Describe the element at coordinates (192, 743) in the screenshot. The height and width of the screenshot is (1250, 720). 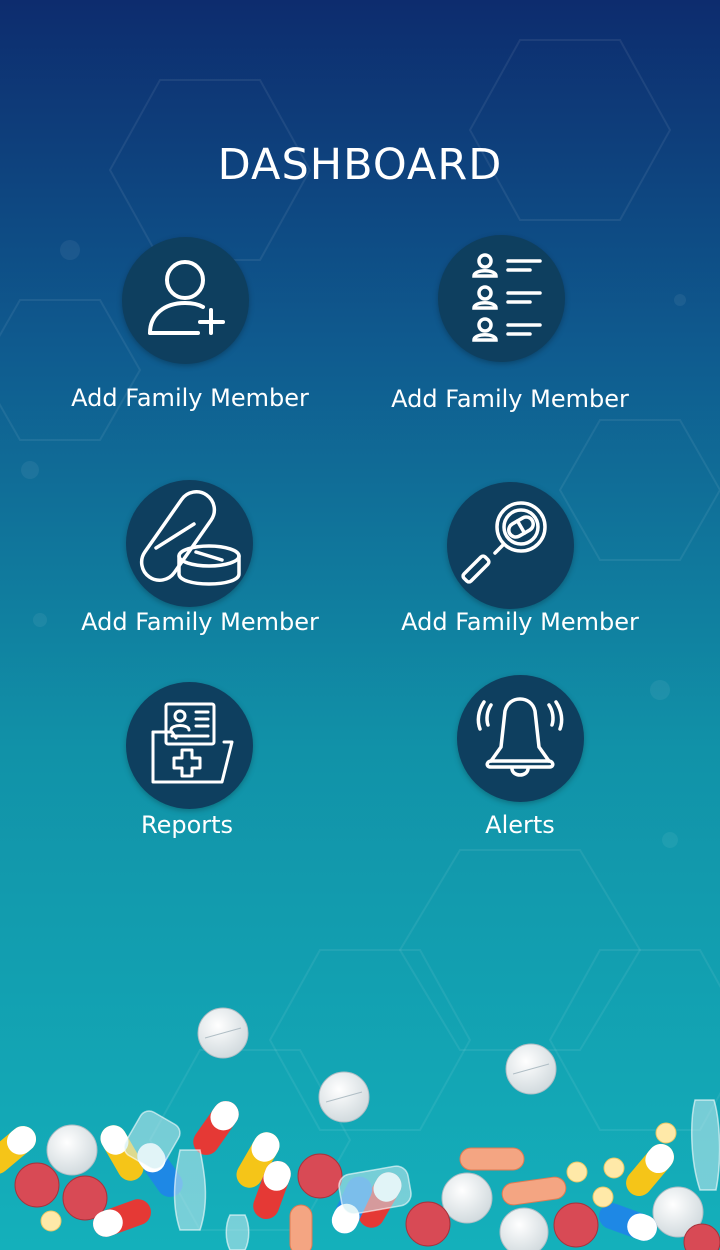
I see `medical-folder-icon` at that location.